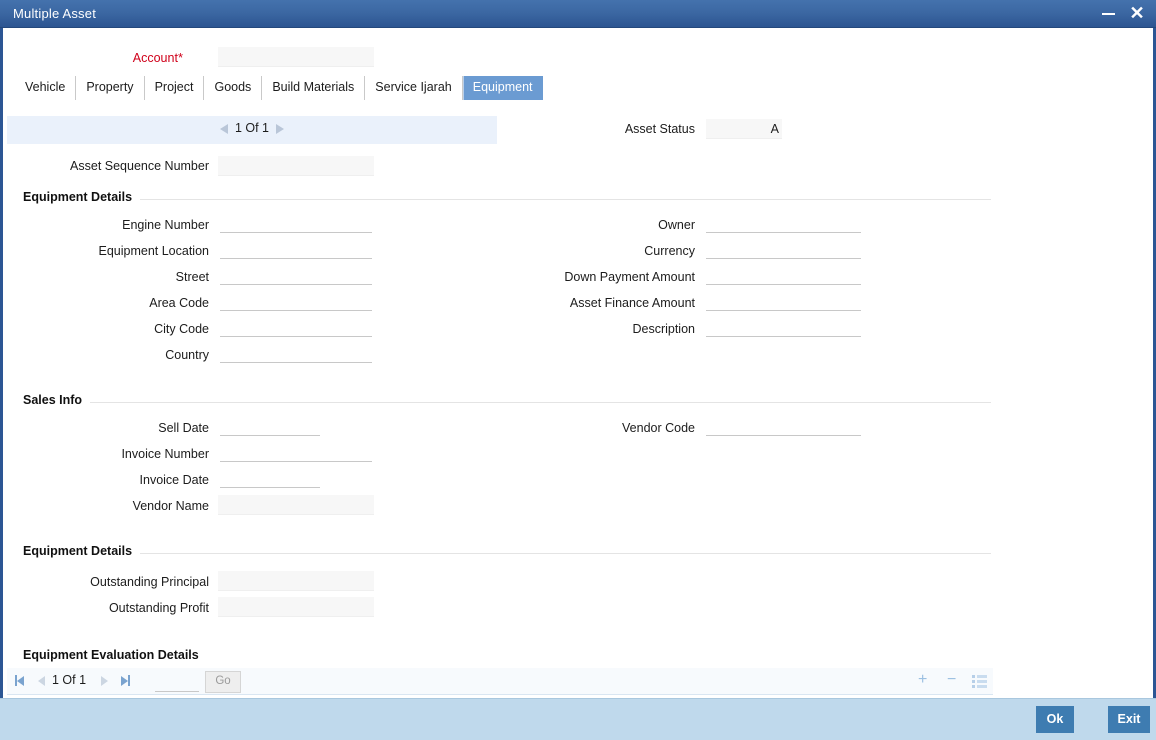  Describe the element at coordinates (502, 88) in the screenshot. I see `tab-equipment: Equipment` at that location.